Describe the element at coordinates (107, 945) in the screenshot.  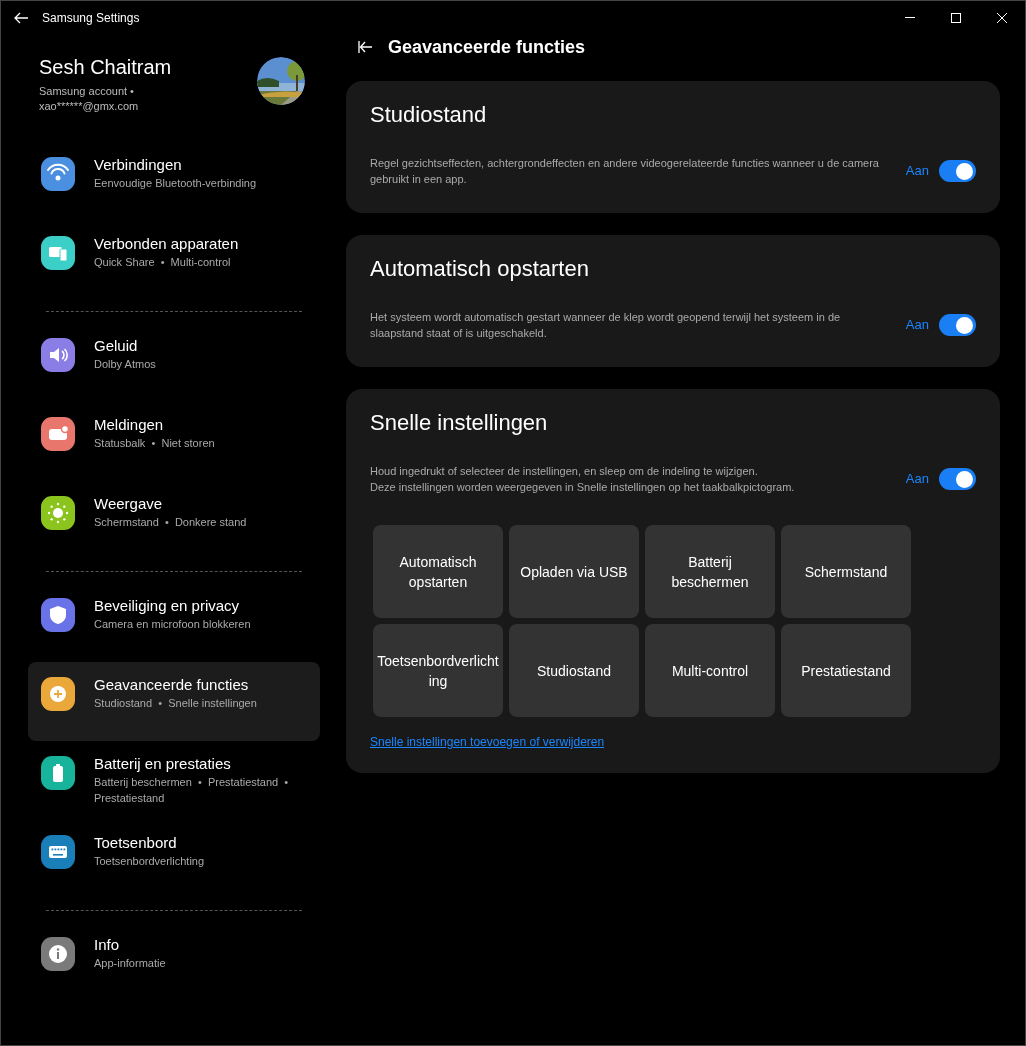
I see `item-title: Info` at that location.